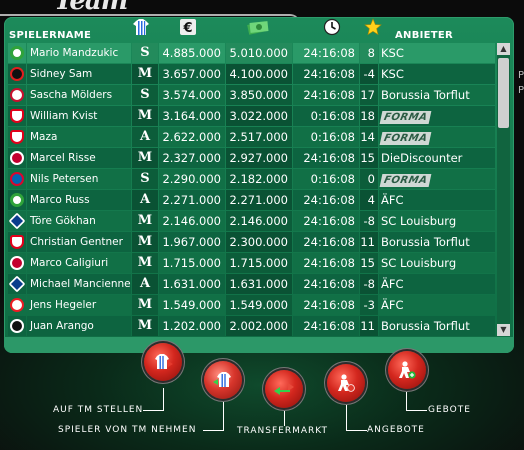 Image resolution: width=524 pixels, height=450 pixels. What do you see at coordinates (326, 179) in the screenshot?
I see `time-remaining: 0:16:08` at bounding box center [326, 179].